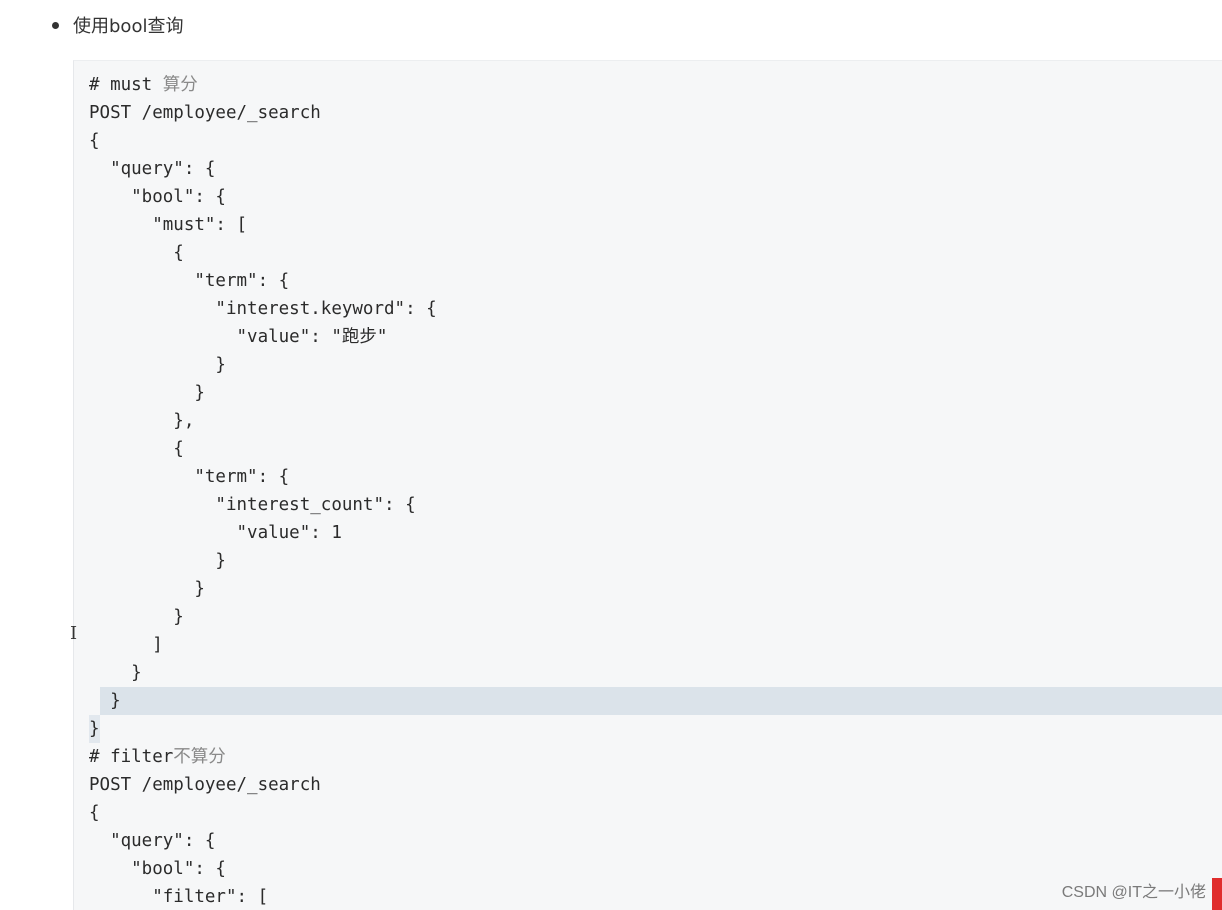 Image resolution: width=1222 pixels, height=910 pixels. What do you see at coordinates (168, 225) in the screenshot?
I see `code-text: "must": [` at bounding box center [168, 225].